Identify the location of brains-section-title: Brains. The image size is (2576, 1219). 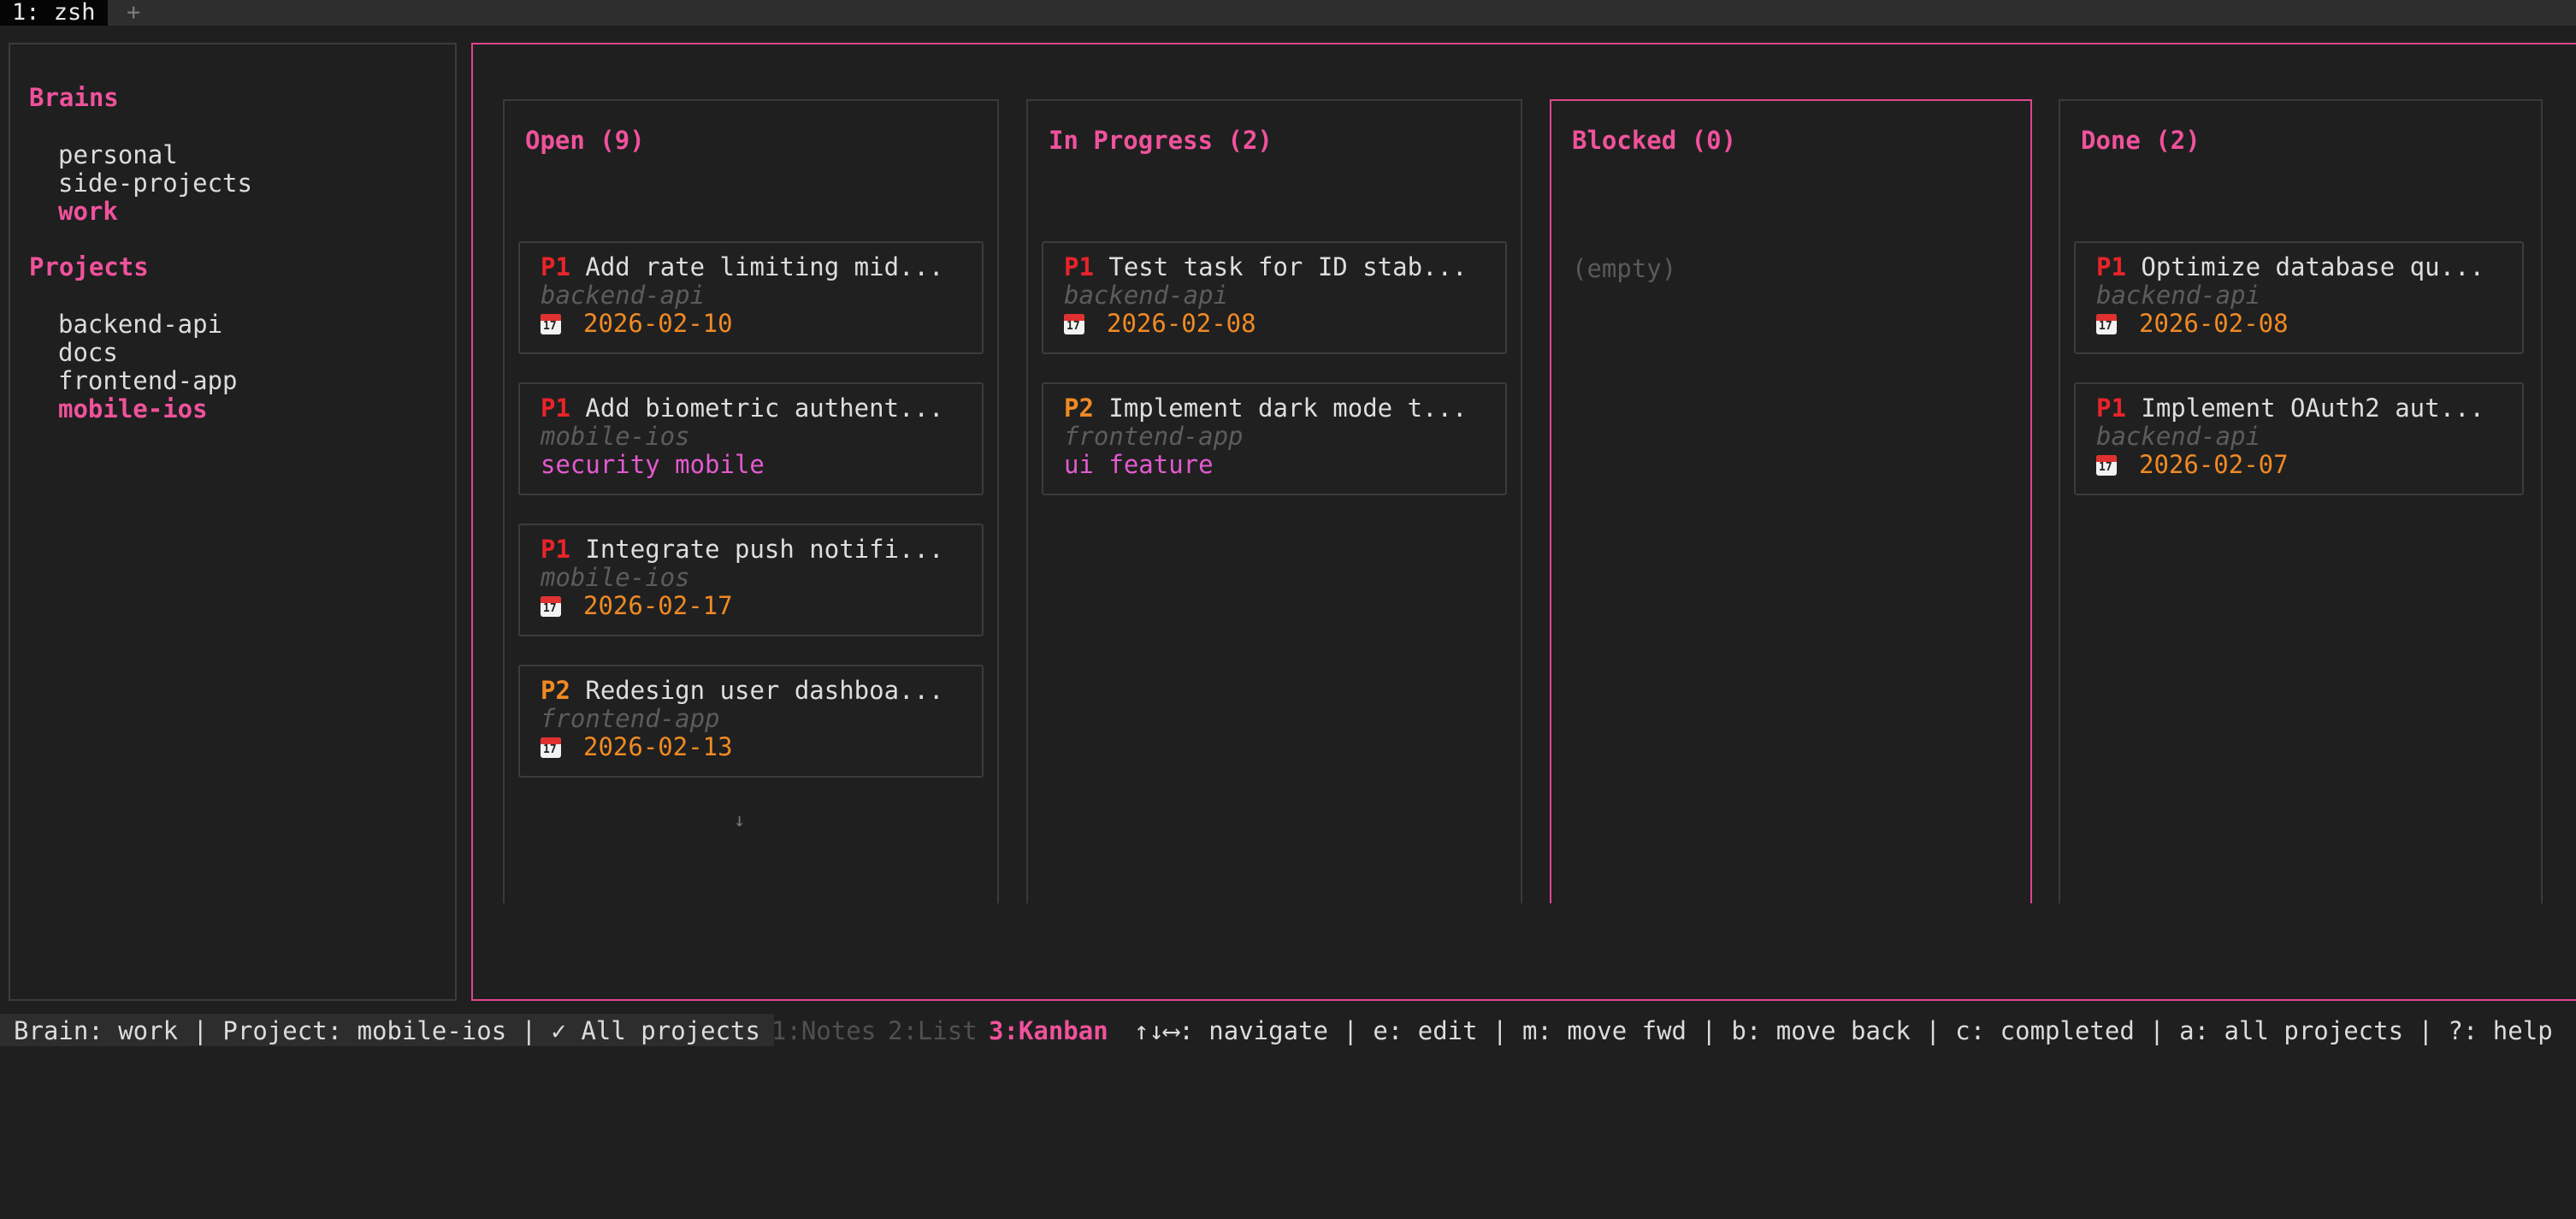
(74, 97).